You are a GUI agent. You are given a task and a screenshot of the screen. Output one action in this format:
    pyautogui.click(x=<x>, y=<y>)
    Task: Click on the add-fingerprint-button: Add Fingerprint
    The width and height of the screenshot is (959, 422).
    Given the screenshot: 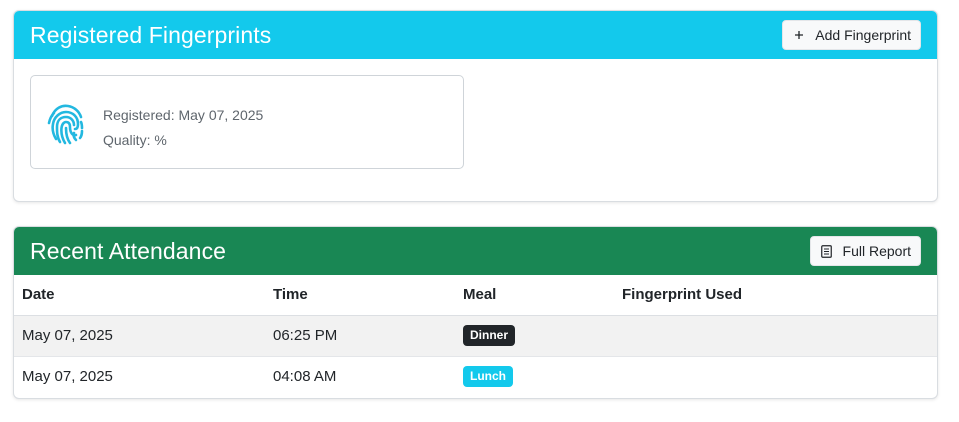 What is the action you would take?
    pyautogui.click(x=851, y=35)
    